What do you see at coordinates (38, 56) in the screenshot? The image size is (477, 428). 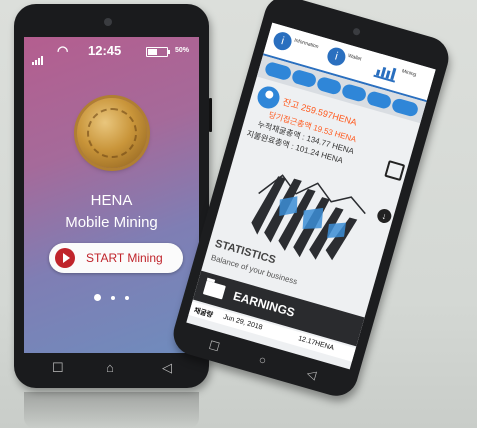 I see `signal-icon` at bounding box center [38, 56].